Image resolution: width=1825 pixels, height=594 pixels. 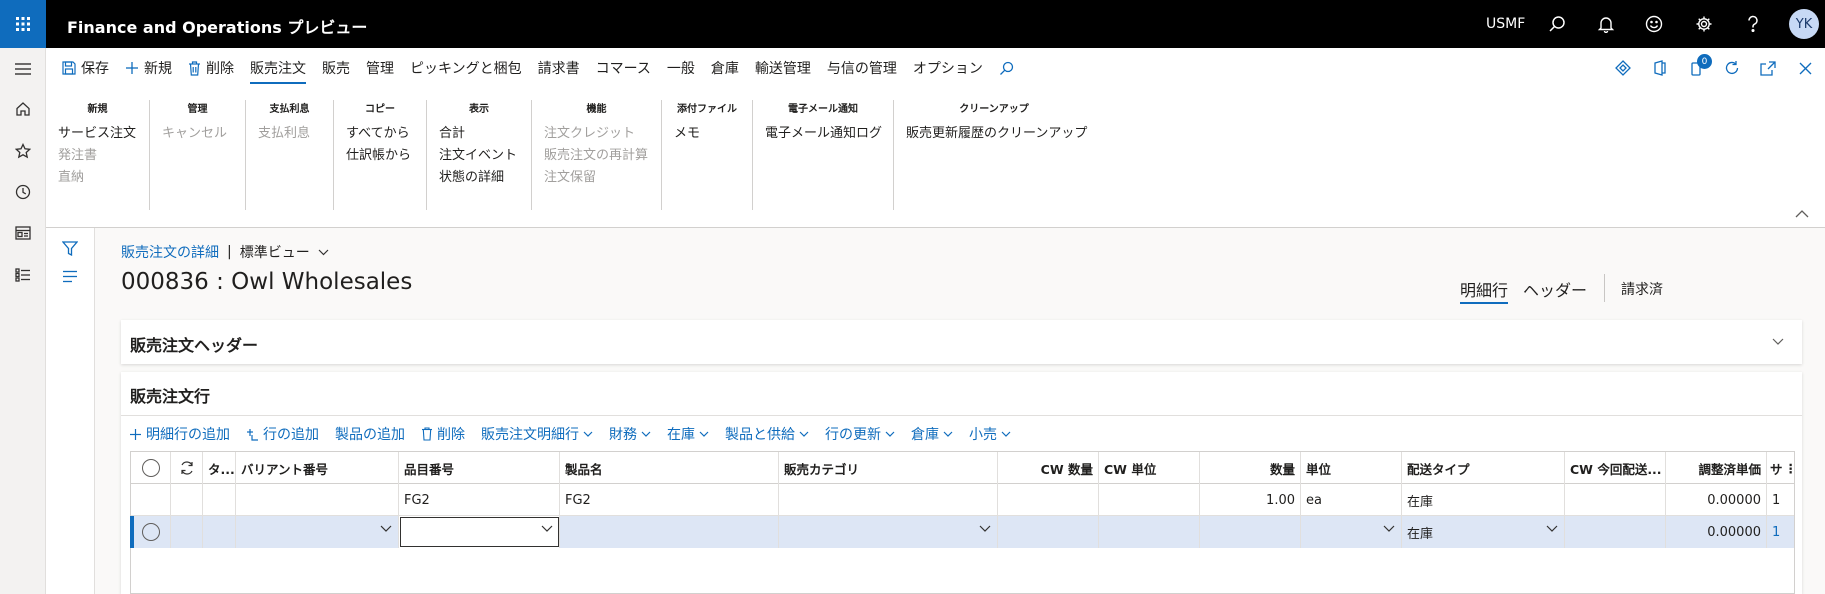 What do you see at coordinates (278, 68) in the screenshot?
I see `tab-sales-order: 販売注文` at bounding box center [278, 68].